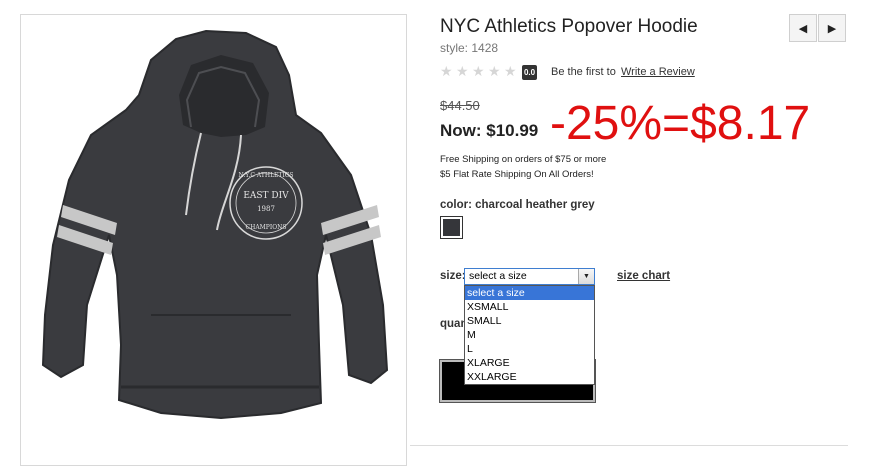 This screenshot has width=894, height=474. What do you see at coordinates (265, 175) in the screenshot?
I see `graphic-text-line1: N.Y.C ATHLETICS` at bounding box center [265, 175].